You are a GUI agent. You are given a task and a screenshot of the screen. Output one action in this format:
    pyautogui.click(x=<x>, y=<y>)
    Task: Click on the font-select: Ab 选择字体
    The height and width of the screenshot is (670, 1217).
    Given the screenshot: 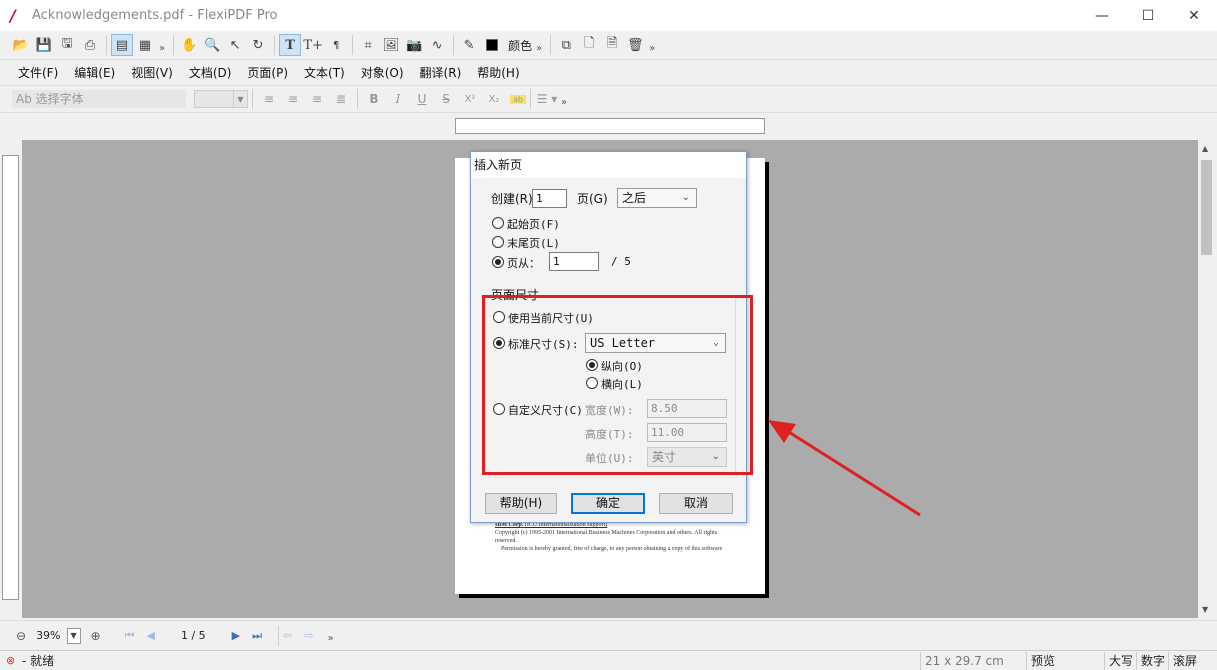 What is the action you would take?
    pyautogui.click(x=99, y=99)
    